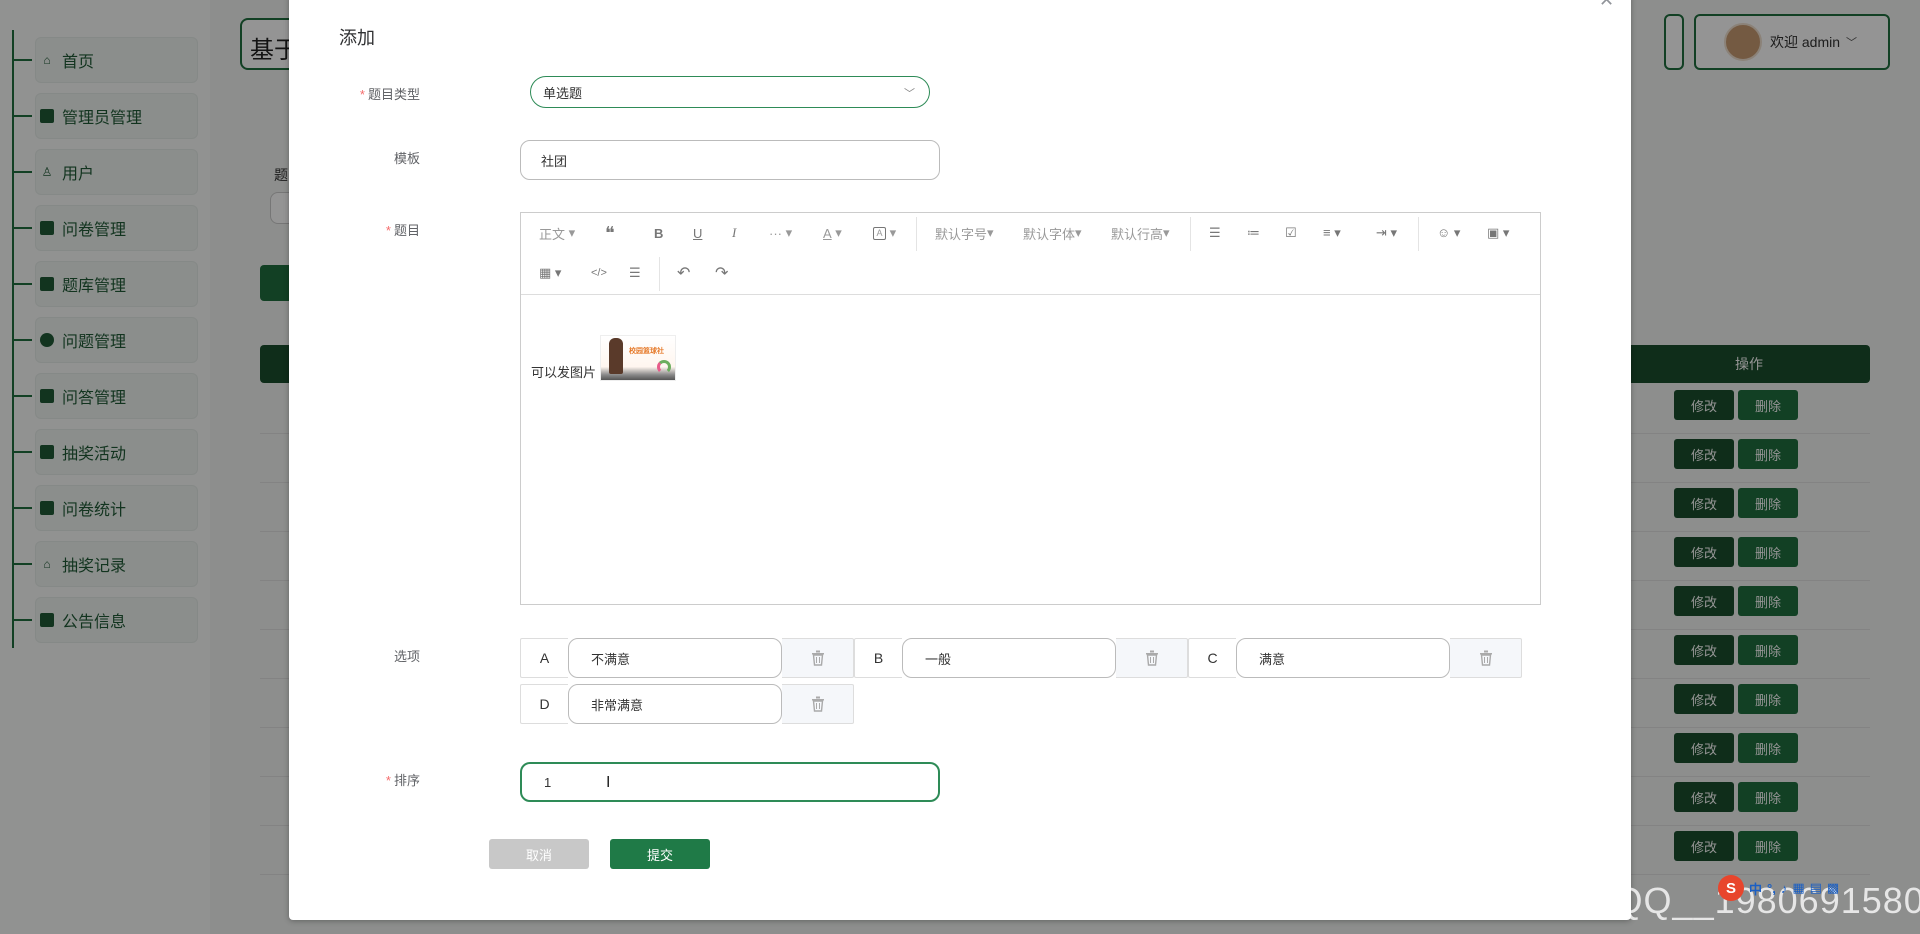 This screenshot has height=934, width=1920. I want to click on paragraph-dropdown: 正文 ▾, so click(557, 233).